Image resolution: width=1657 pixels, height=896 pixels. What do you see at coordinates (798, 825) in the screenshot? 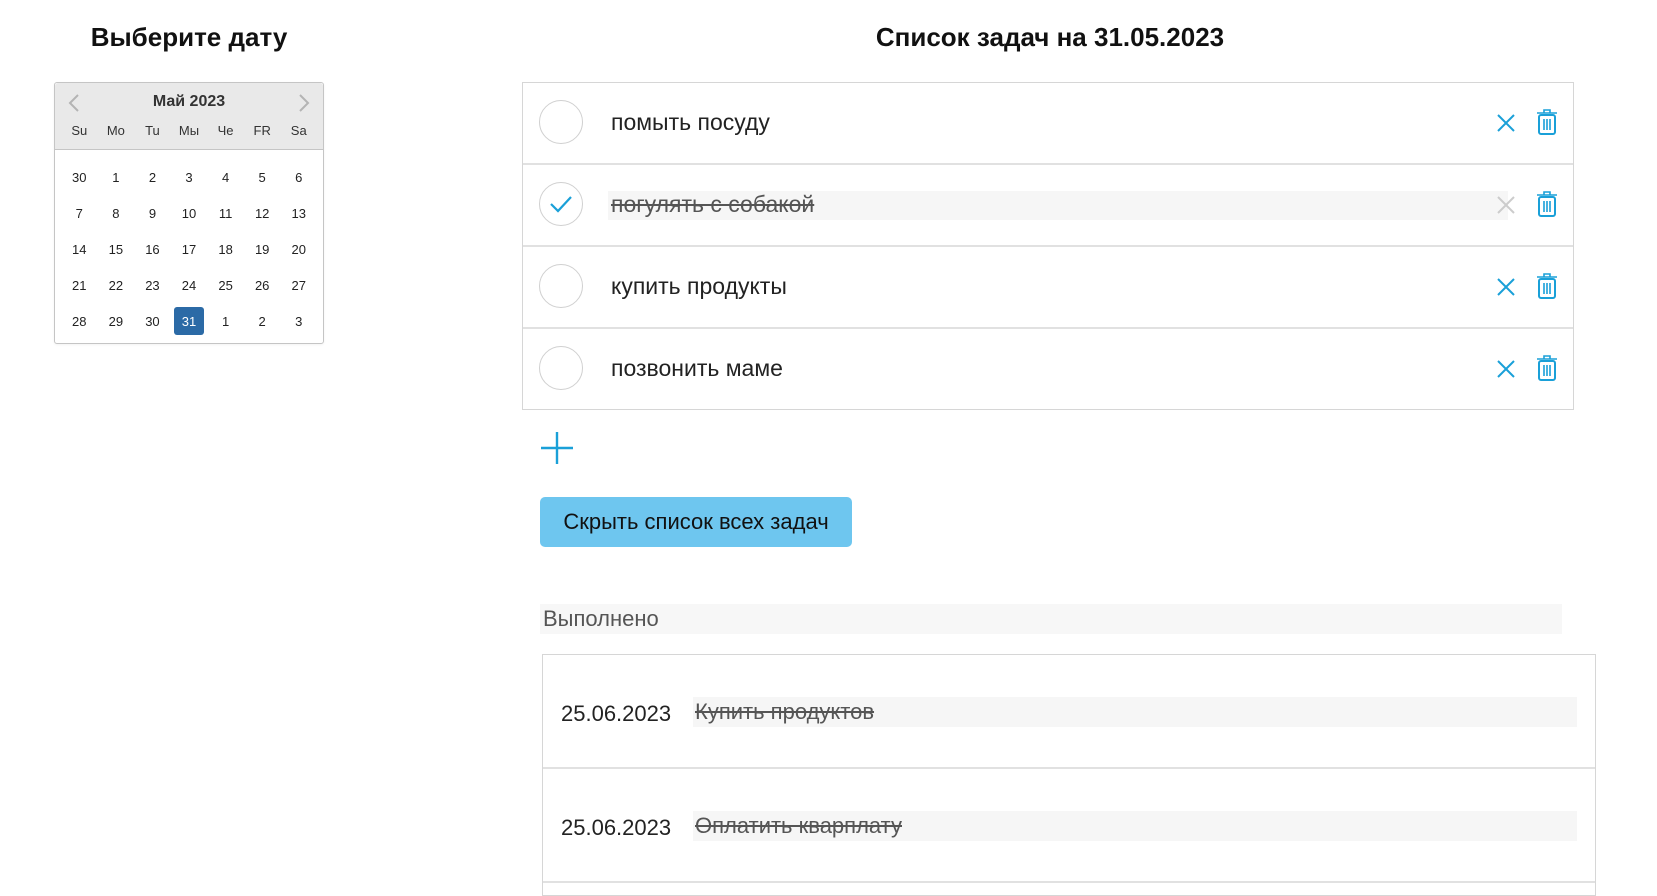
I see `completed-item-text: Оплатить кварплату` at bounding box center [798, 825].